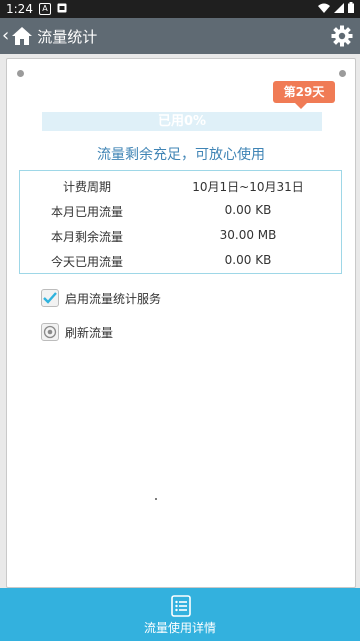  I want to click on signal-icon, so click(339, 9).